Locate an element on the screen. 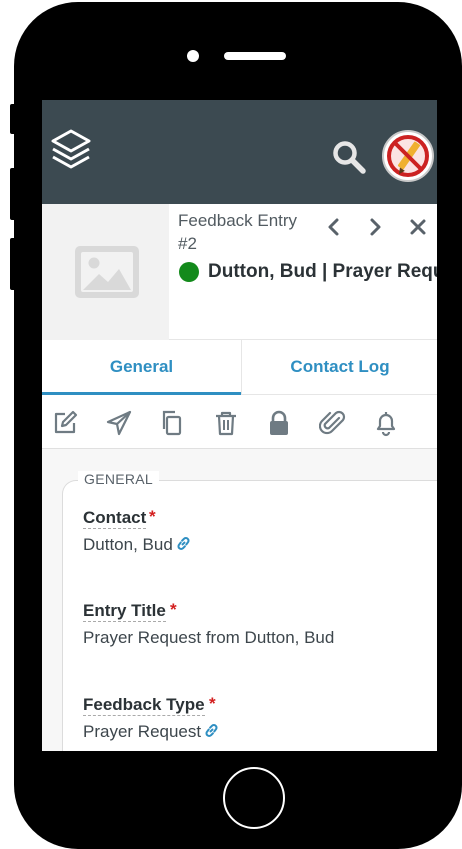  chevron-right-icon is located at coordinates (375, 227).